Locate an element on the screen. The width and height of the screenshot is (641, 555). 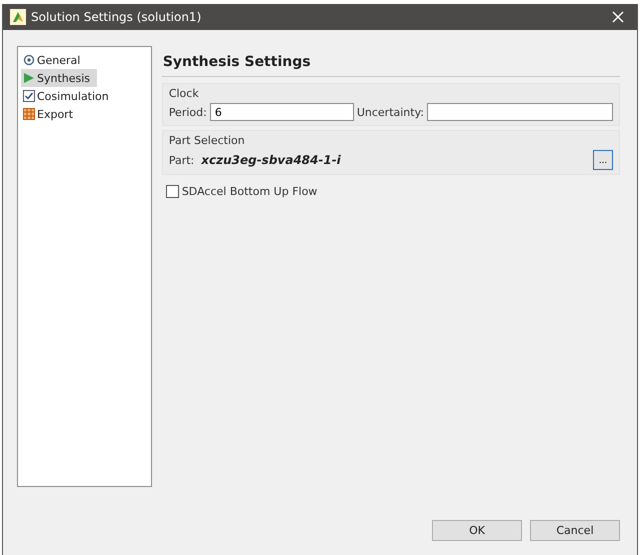
uncertainty-field is located at coordinates (520, 112).